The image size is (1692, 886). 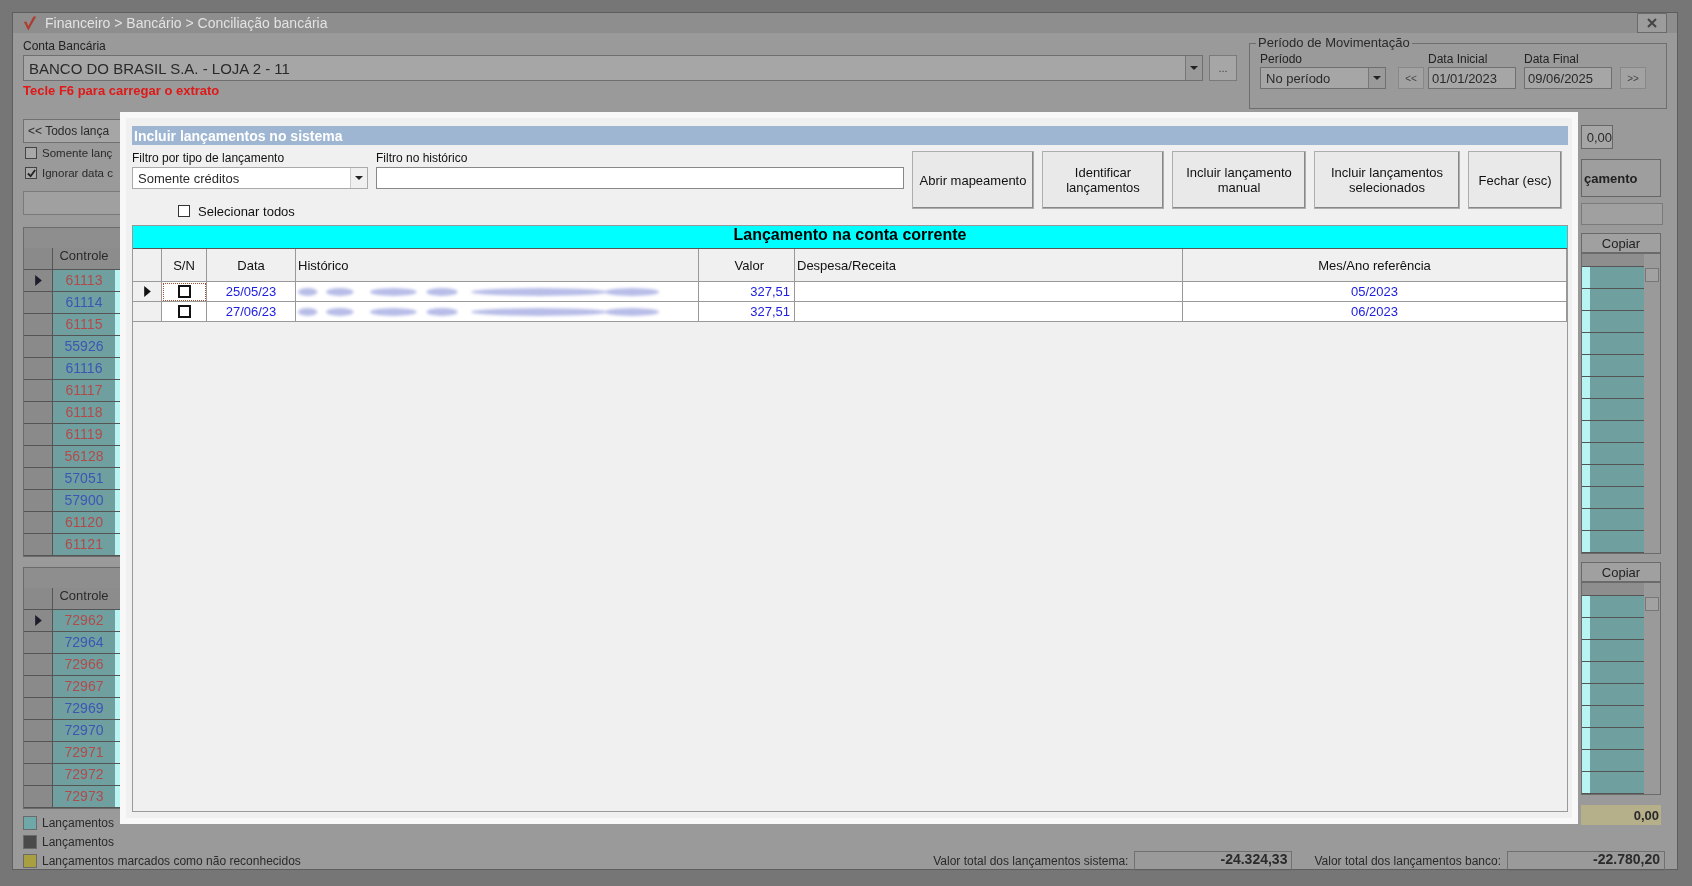 I want to click on grid-title: Lançamento na conta corrente, so click(x=850, y=237).